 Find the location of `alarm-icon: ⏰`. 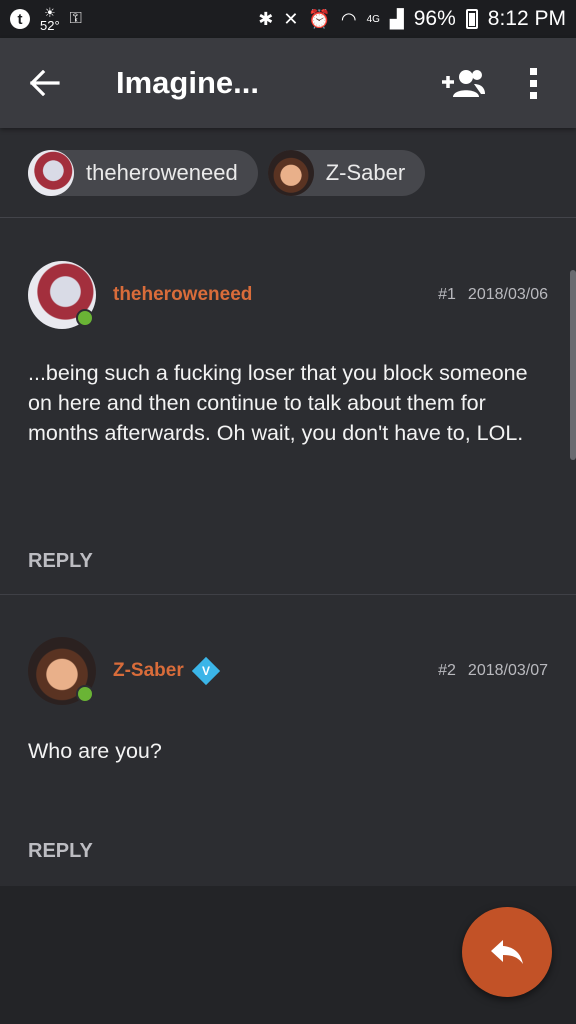

alarm-icon: ⏰ is located at coordinates (319, 18).